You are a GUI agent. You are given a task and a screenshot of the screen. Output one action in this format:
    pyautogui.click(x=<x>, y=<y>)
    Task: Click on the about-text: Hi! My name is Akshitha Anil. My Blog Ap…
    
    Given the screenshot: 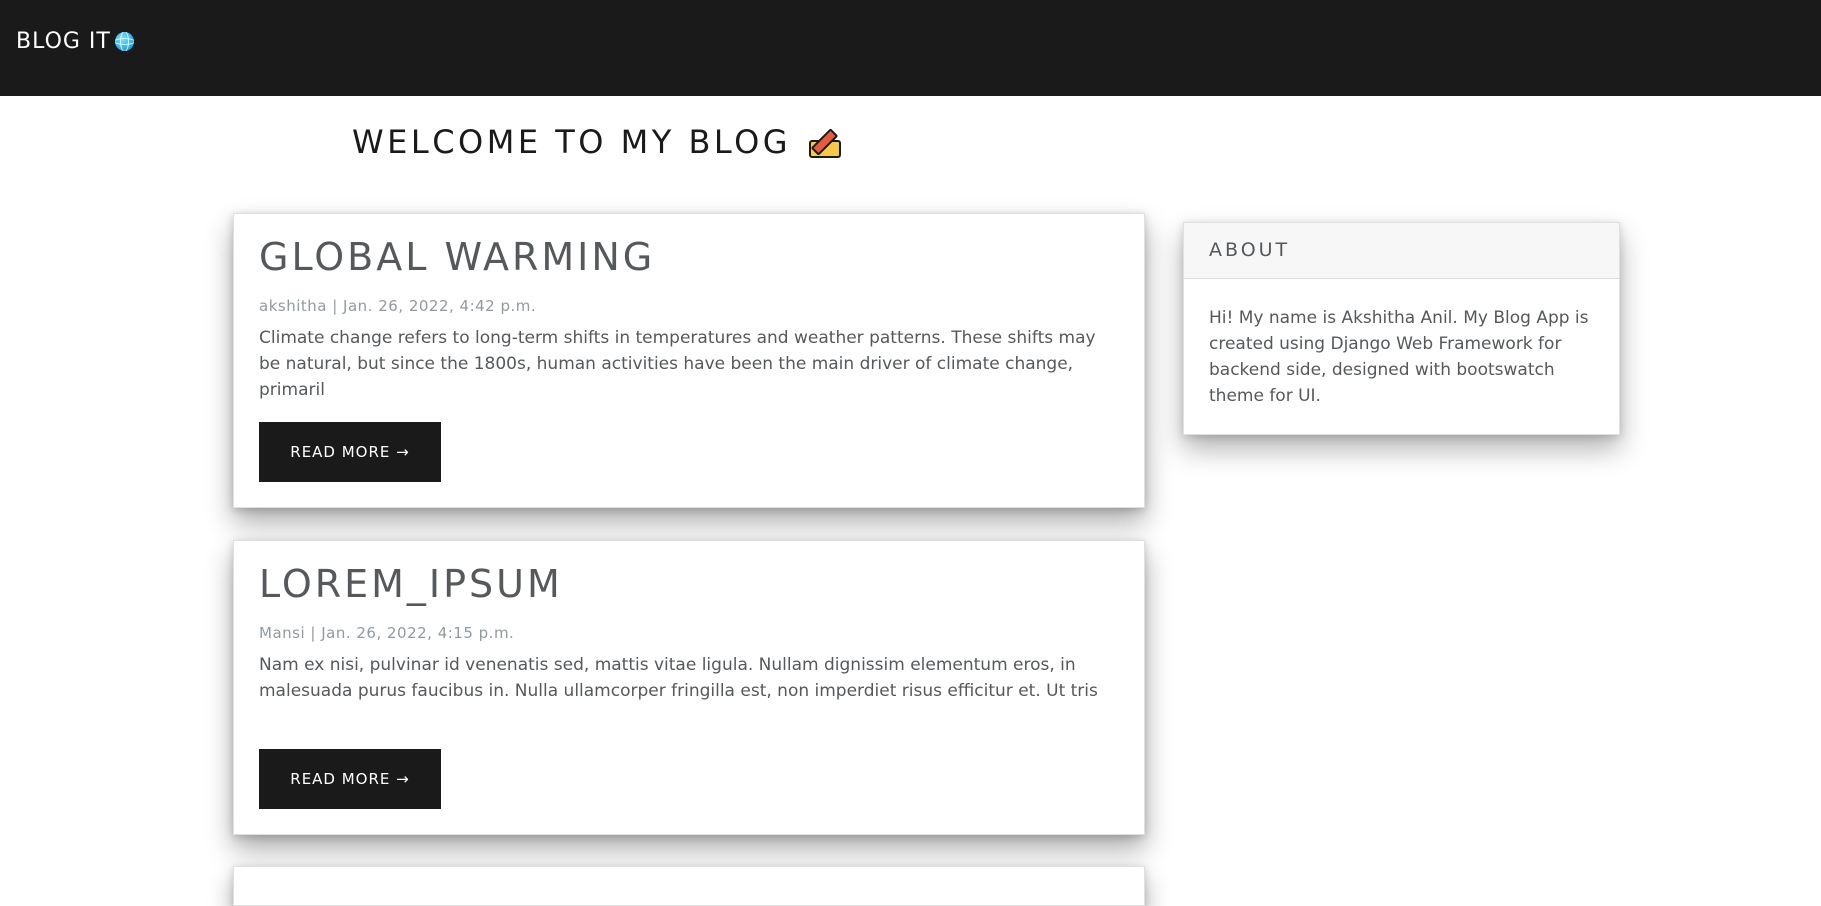 What is the action you would take?
    pyautogui.click(x=1399, y=357)
    